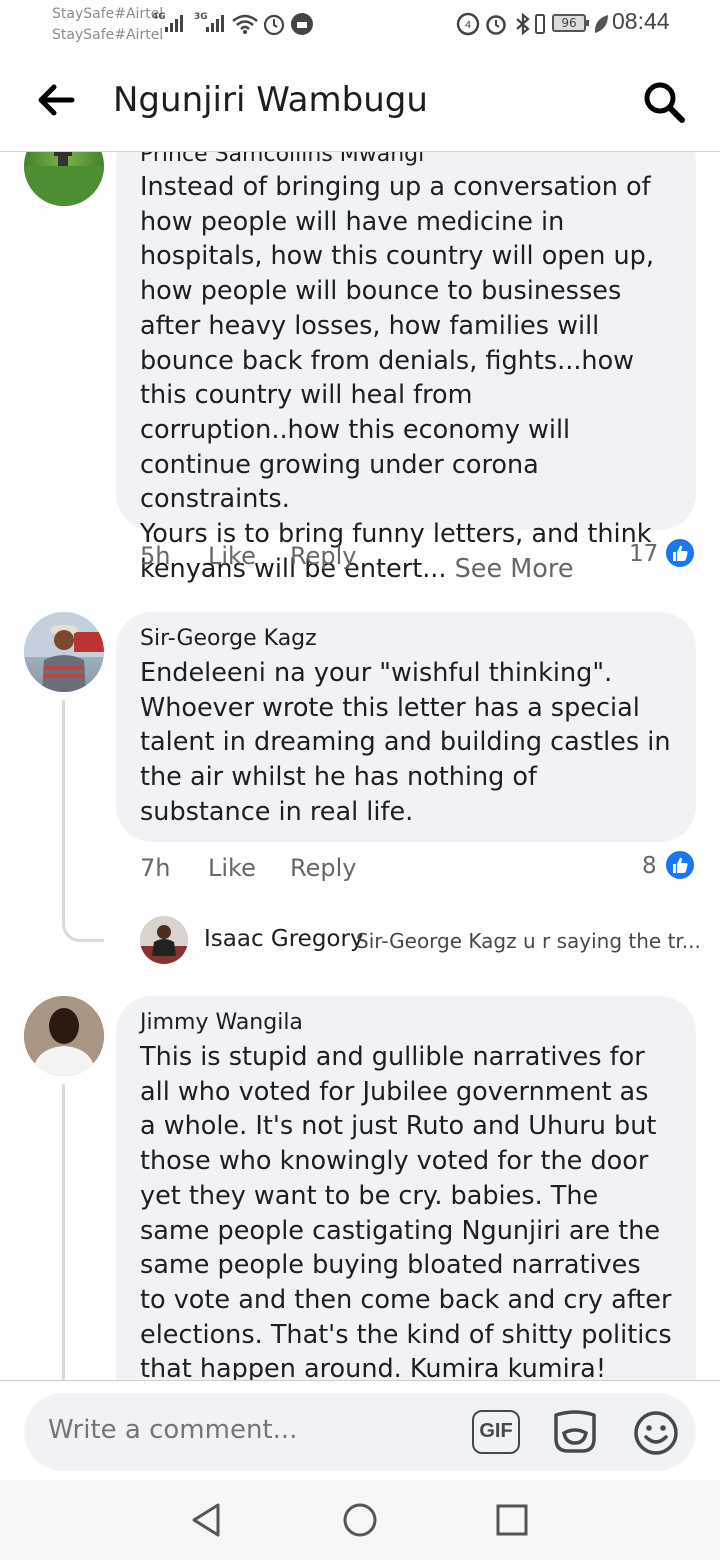 This screenshot has height=1560, width=720. I want to click on page-title: Ngunjiri Wambugu, so click(270, 100).